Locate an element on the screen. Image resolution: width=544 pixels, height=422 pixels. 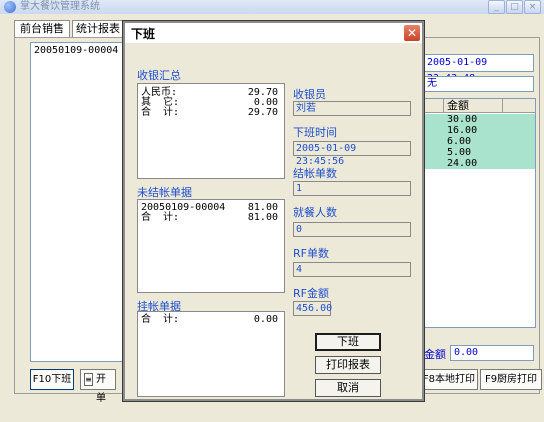
grid-header: 金额 is located at coordinates (480, 106).